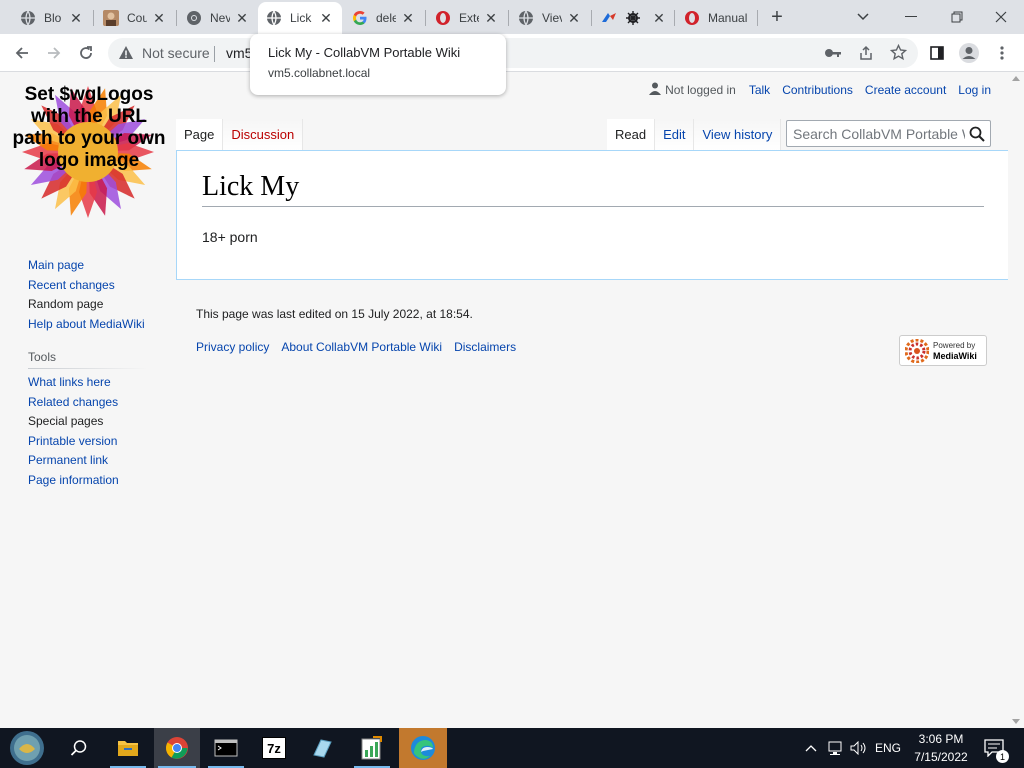 The width and height of the screenshot is (1024, 768). Describe the element at coordinates (200, 135) in the screenshot. I see `tab-page: Page` at that location.